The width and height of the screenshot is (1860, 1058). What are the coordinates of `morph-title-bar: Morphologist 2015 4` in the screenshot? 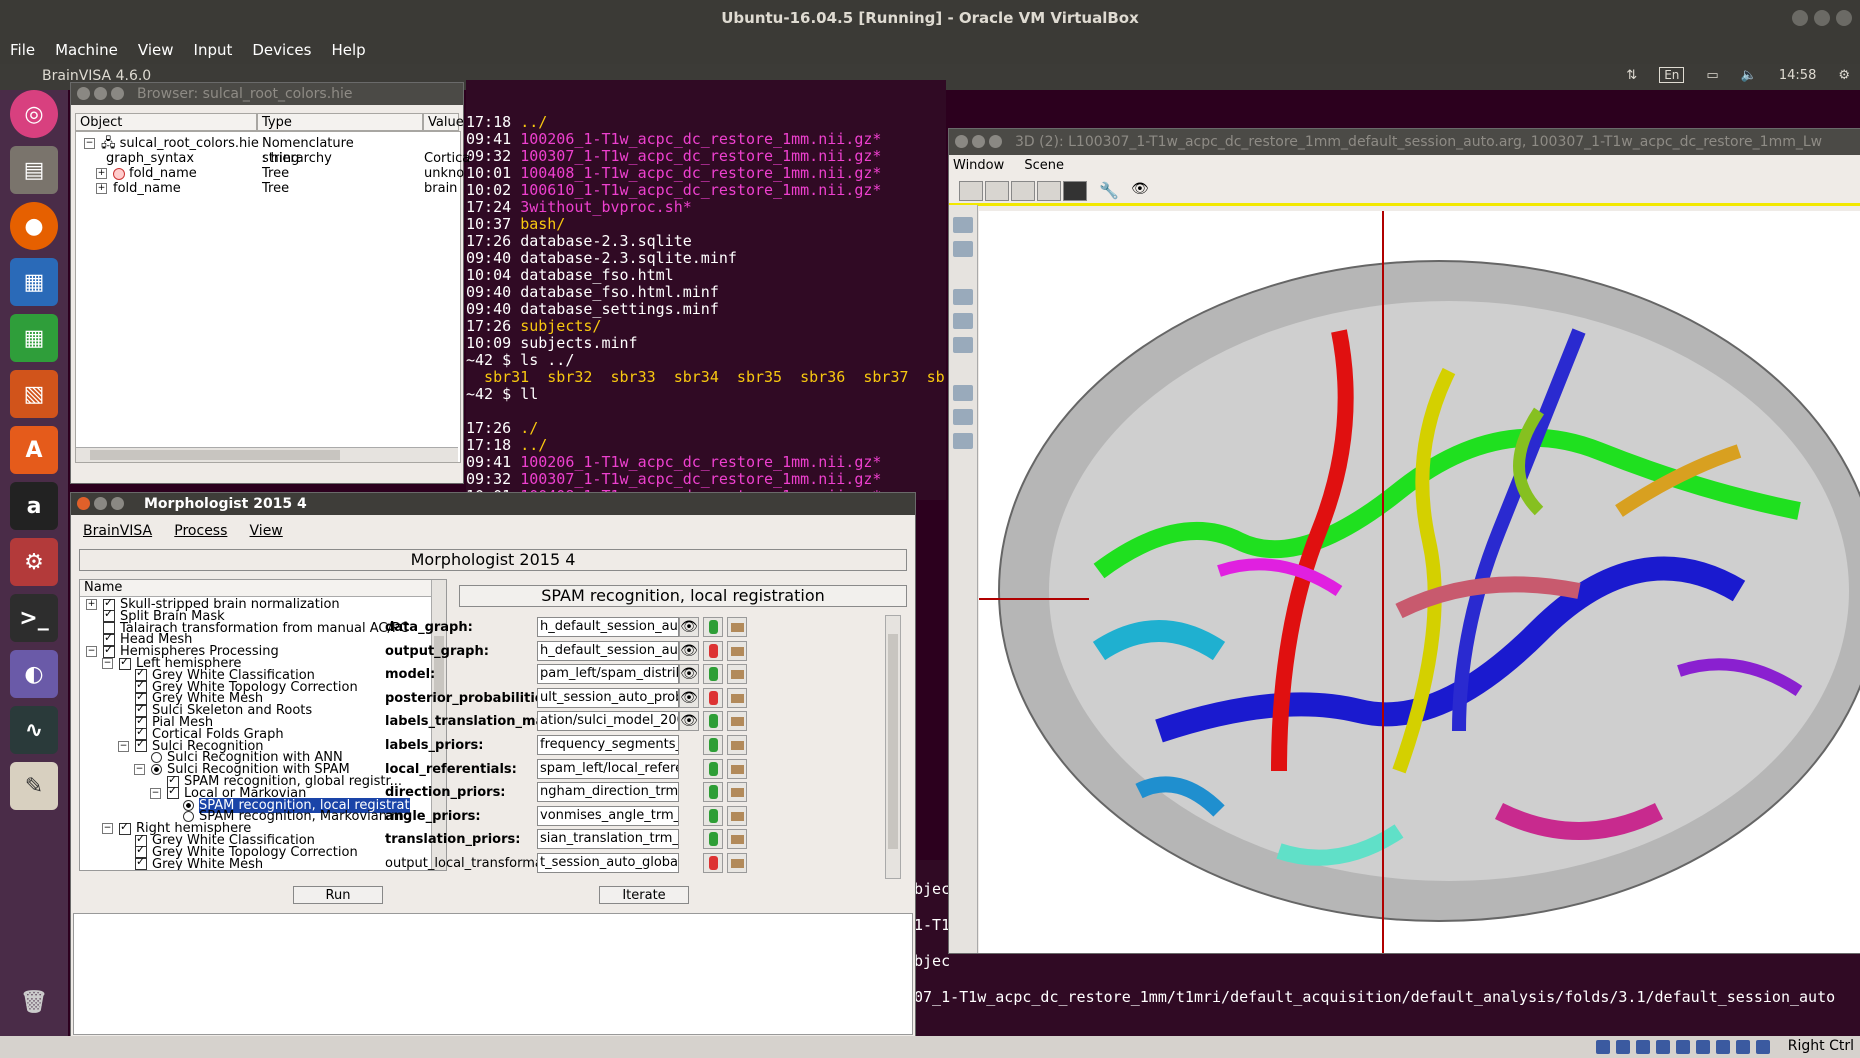 It's located at (493, 504).